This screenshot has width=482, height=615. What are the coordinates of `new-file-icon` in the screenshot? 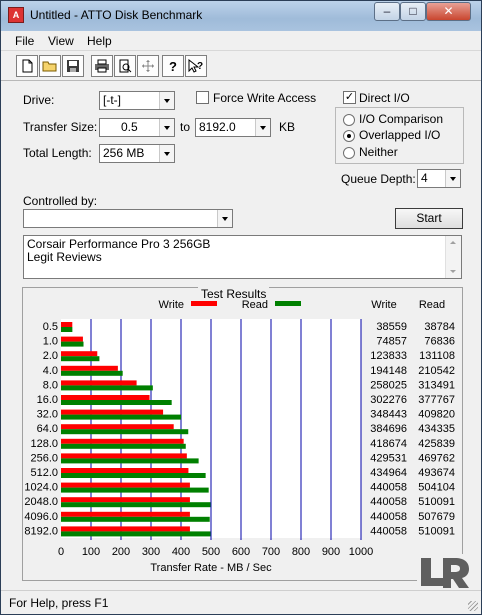 It's located at (27, 66).